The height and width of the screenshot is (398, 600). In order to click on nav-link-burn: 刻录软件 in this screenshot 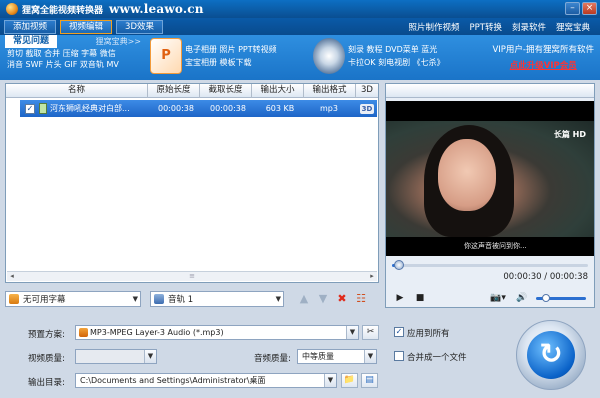, I will do `click(529, 27)`.